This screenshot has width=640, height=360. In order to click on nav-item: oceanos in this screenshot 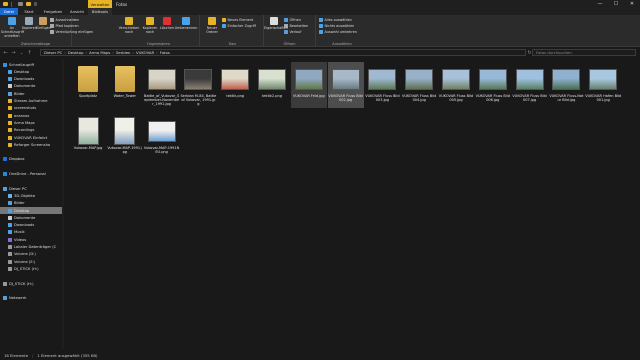, I will do `click(31, 115)`.